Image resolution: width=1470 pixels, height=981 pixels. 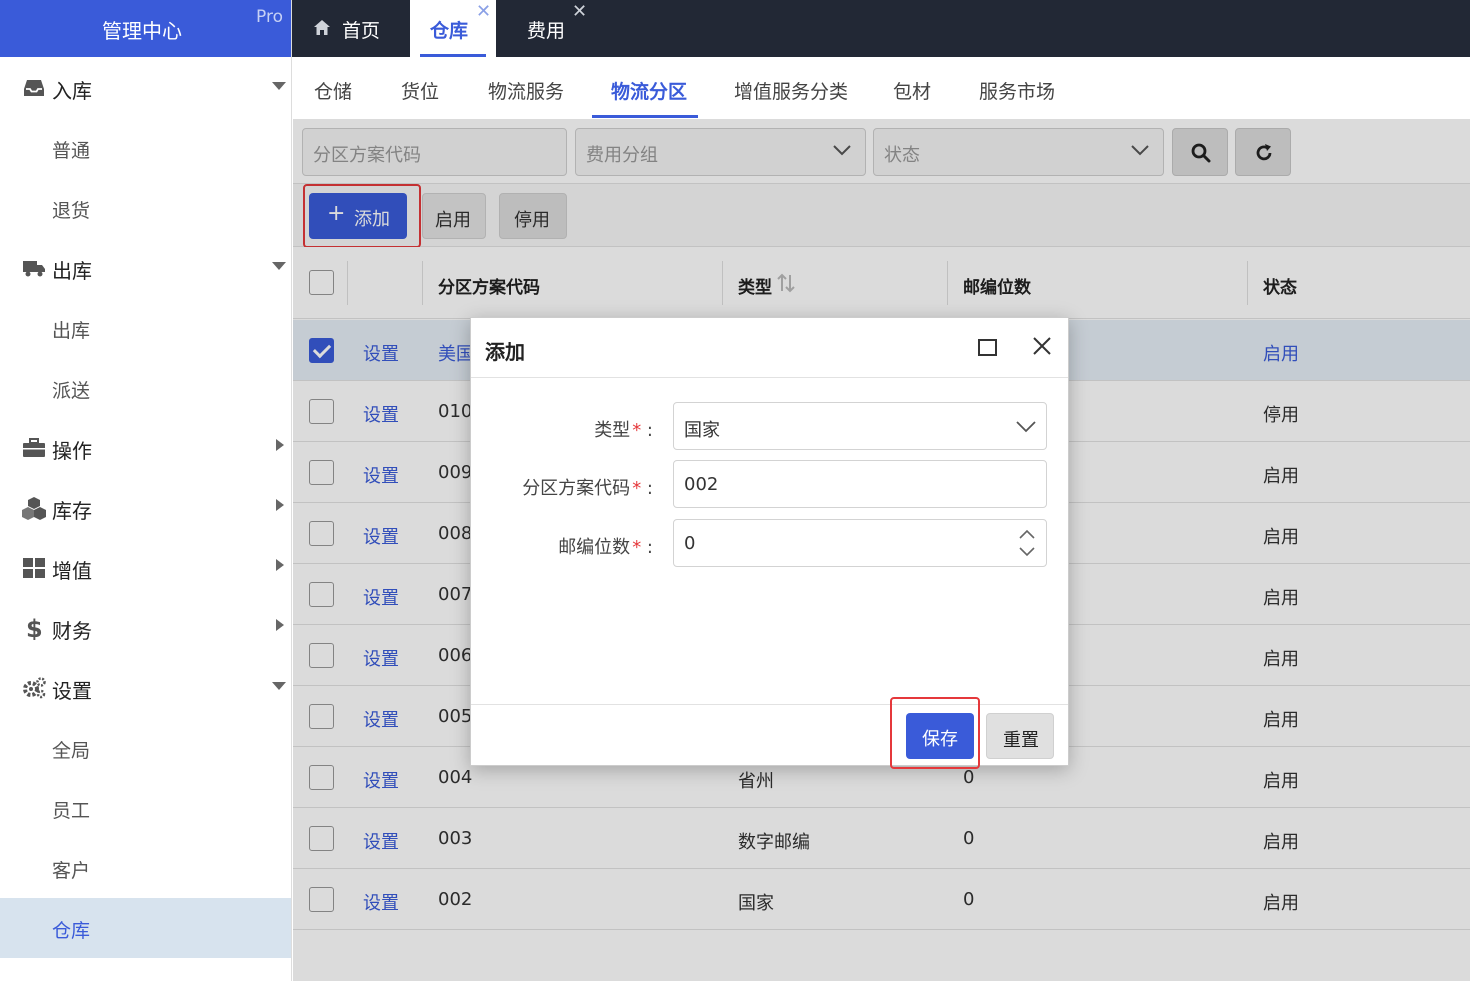 What do you see at coordinates (645, 116) in the screenshot?
I see `active-tab-indicator` at bounding box center [645, 116].